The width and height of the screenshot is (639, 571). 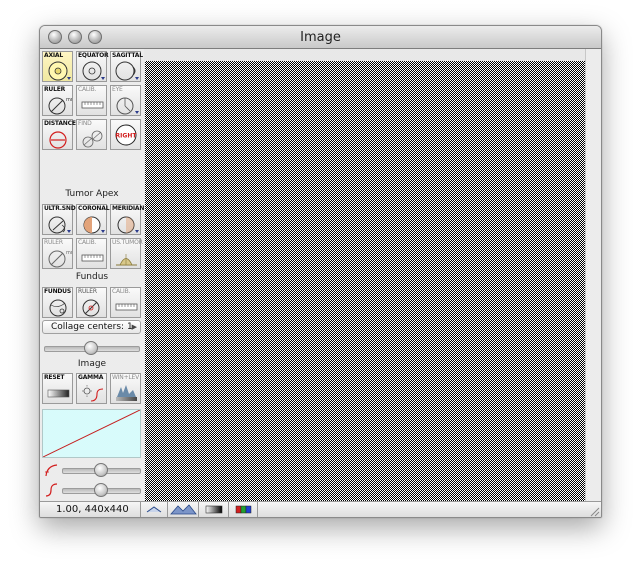 I want to click on right-eye-tool: RIGHT, so click(x=125, y=134).